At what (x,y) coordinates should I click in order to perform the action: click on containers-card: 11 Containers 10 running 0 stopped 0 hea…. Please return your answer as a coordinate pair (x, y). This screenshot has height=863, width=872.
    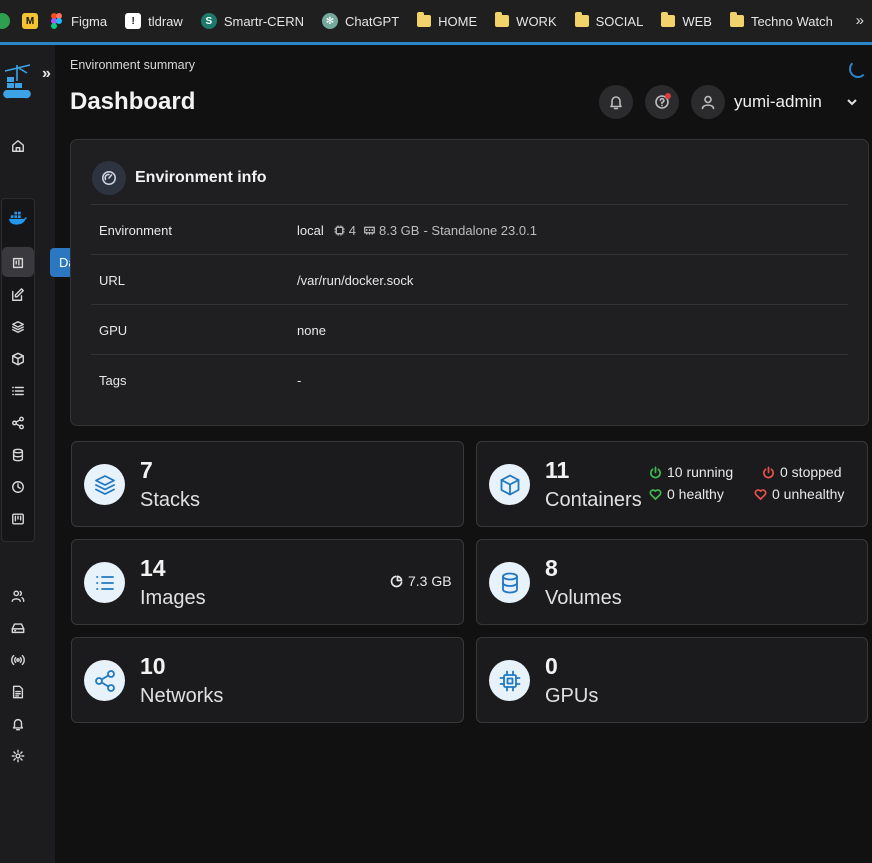
    Looking at the image, I should click on (672, 484).